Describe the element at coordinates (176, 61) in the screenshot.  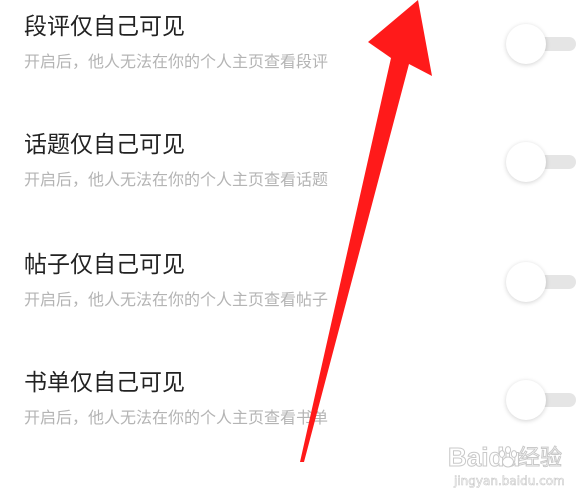
I see `setting-description: 开启后，他人无法在你的个人主页查看段评` at that location.